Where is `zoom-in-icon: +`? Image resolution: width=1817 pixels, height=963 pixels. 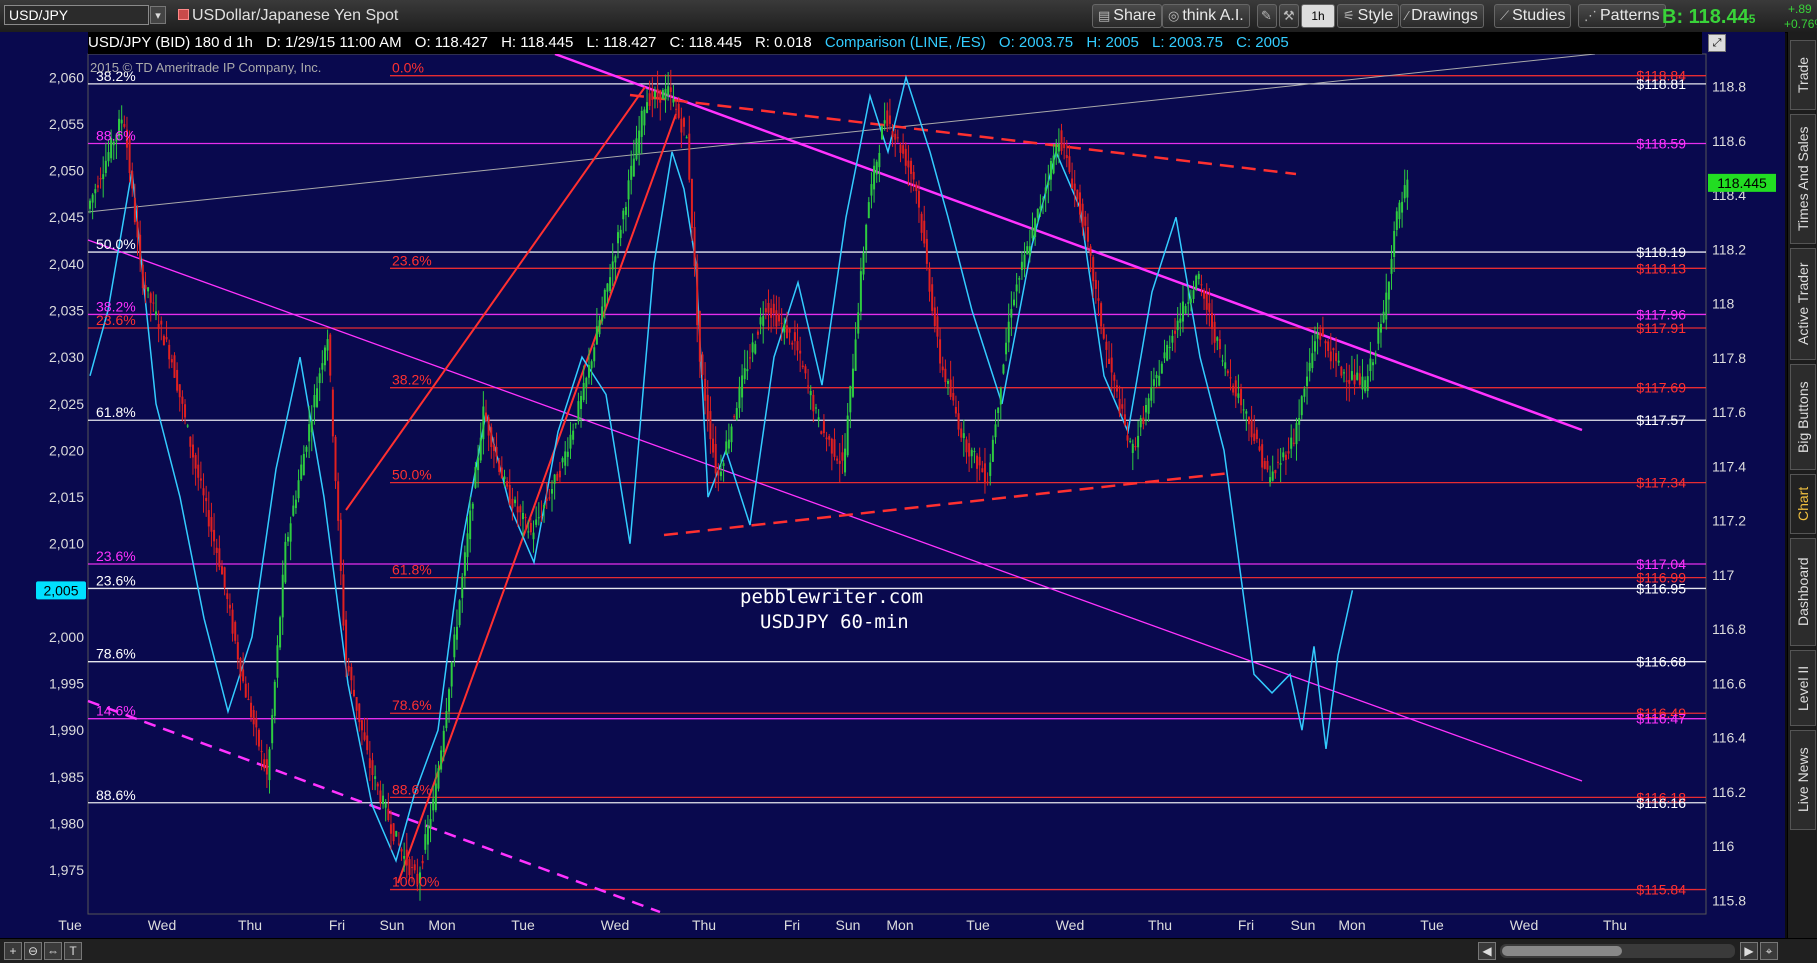
zoom-in-icon: + is located at coordinates (13, 951).